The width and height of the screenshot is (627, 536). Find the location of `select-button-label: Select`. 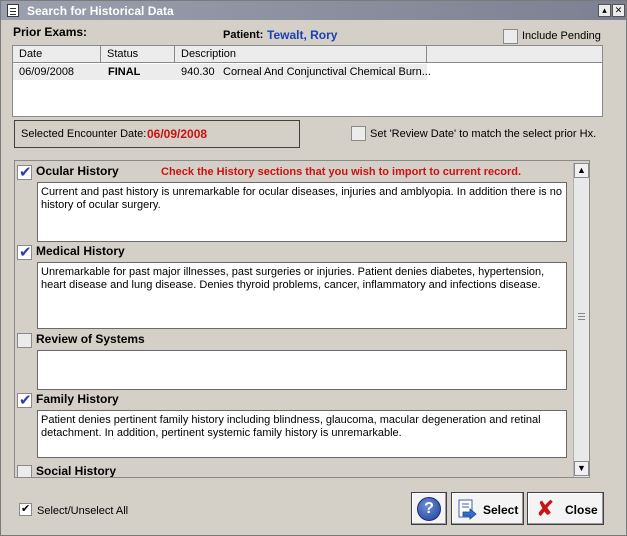

select-button-label: Select is located at coordinates (501, 510).